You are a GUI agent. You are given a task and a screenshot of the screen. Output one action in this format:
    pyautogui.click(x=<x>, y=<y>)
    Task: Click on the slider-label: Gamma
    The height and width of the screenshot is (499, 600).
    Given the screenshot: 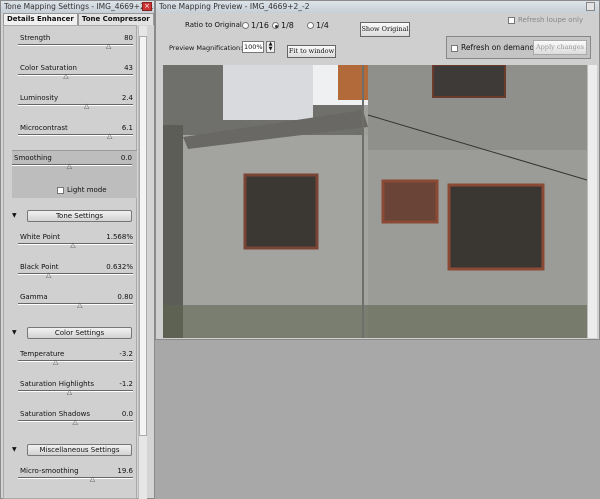 What is the action you would take?
    pyautogui.click(x=34, y=297)
    